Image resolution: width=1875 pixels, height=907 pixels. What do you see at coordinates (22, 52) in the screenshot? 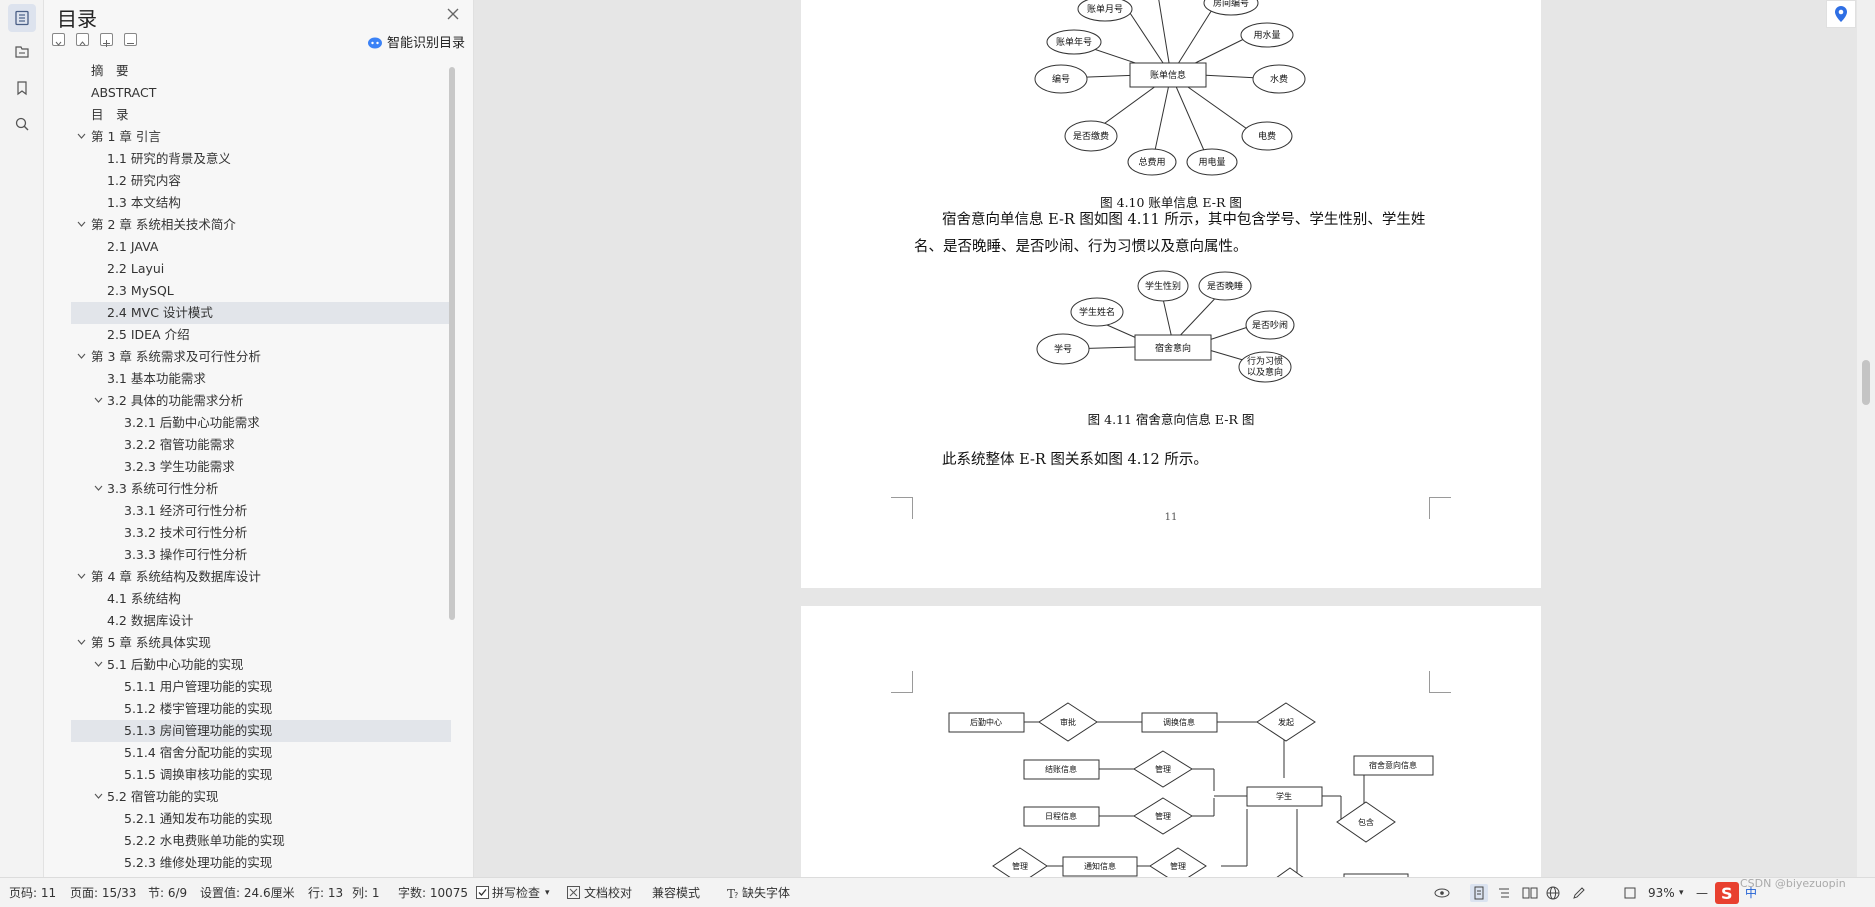
I see `navigation-pane-icon` at bounding box center [22, 52].